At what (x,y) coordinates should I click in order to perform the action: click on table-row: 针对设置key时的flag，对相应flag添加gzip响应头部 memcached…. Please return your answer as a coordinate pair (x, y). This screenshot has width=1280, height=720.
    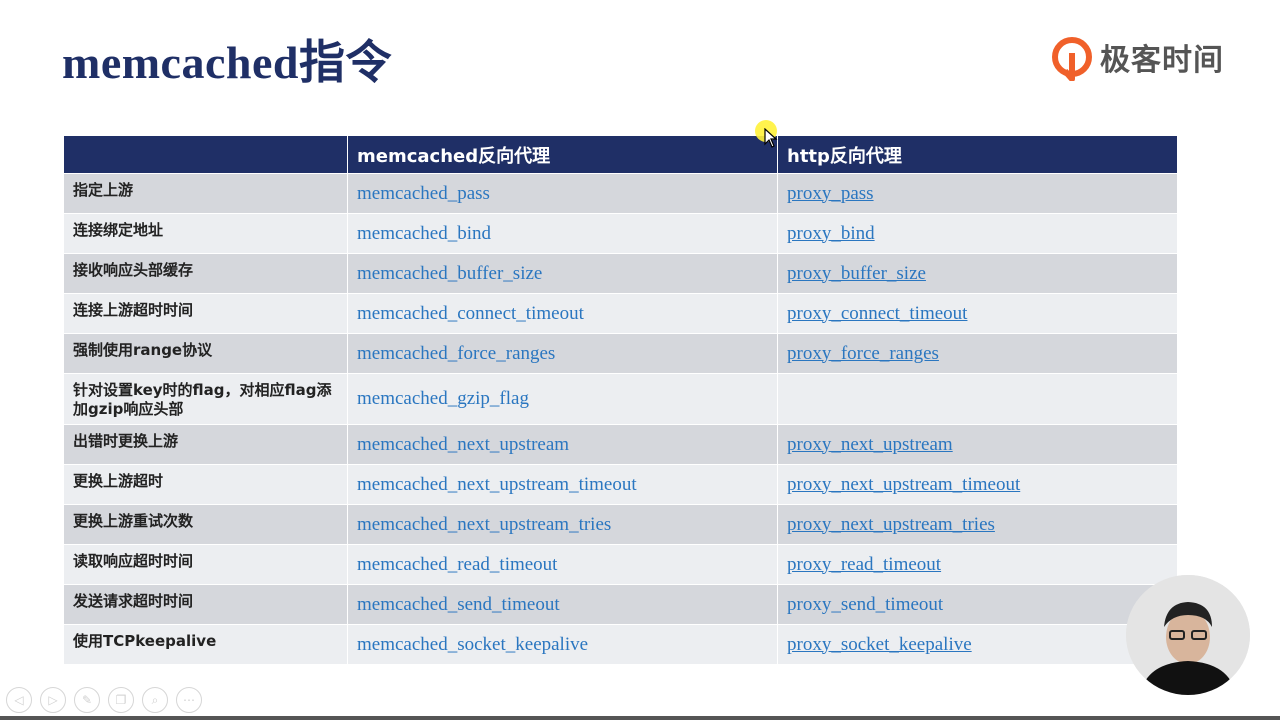
    Looking at the image, I should click on (620, 398).